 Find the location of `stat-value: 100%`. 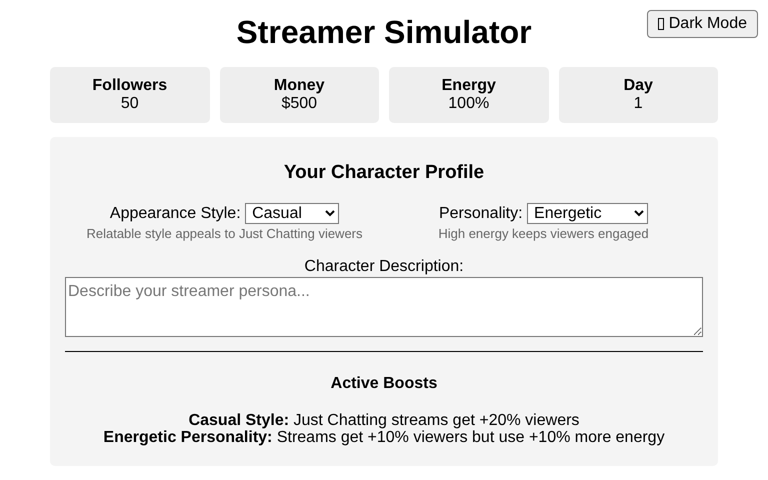

stat-value: 100% is located at coordinates (468, 104).